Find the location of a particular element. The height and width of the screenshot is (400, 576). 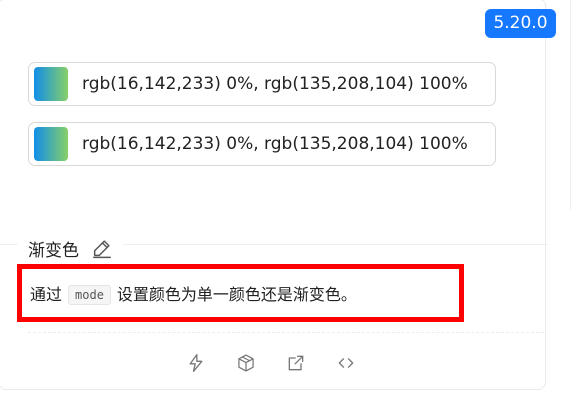

mode-code-tag: mode is located at coordinates (89, 295).